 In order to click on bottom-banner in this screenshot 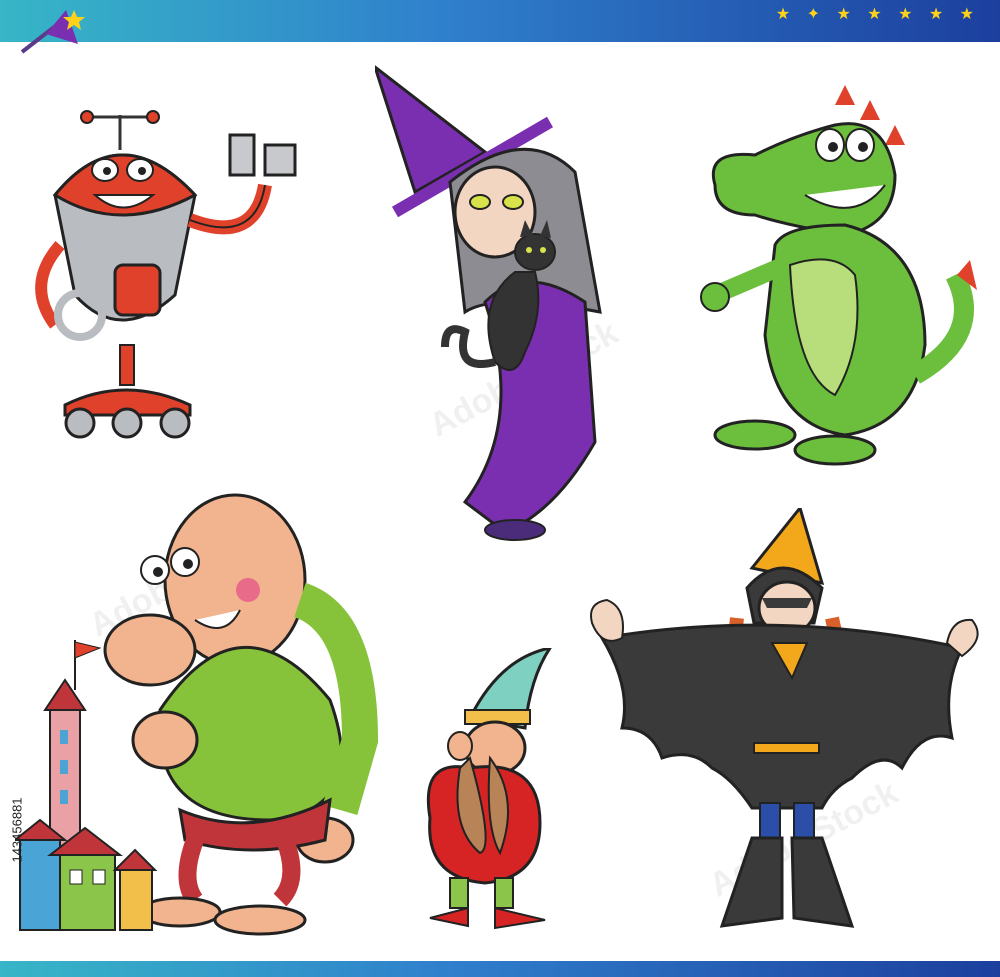, I will do `click(500, 969)`.